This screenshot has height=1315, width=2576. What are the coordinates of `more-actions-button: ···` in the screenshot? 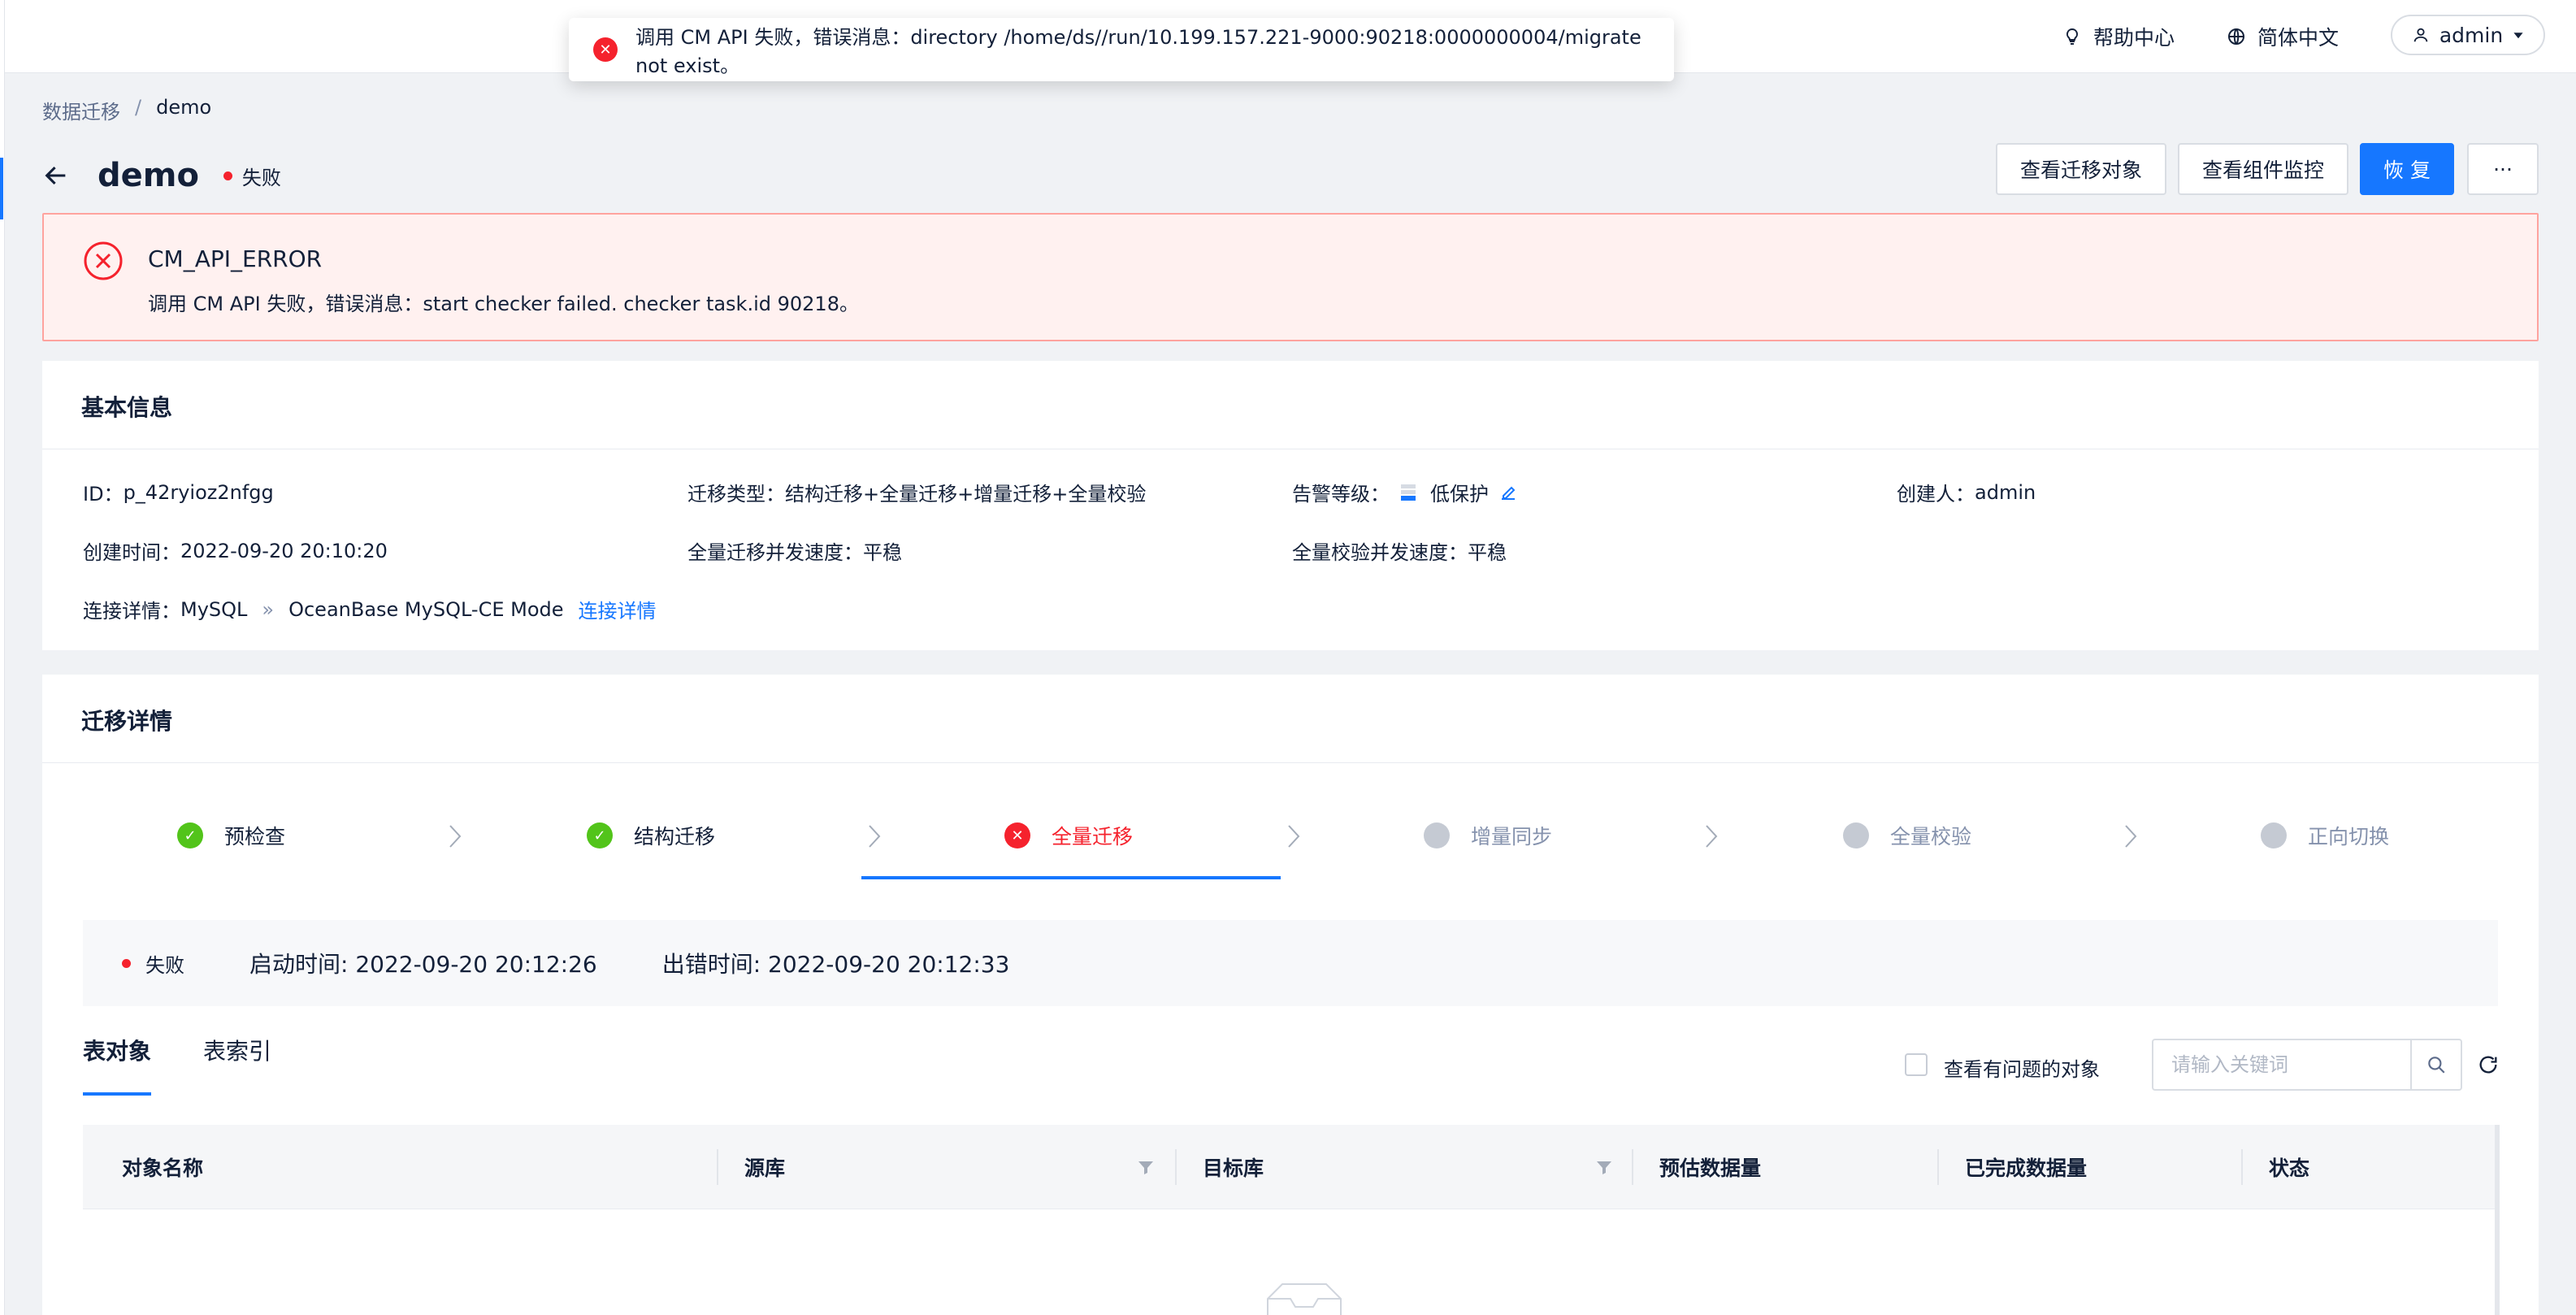 It's located at (2503, 169).